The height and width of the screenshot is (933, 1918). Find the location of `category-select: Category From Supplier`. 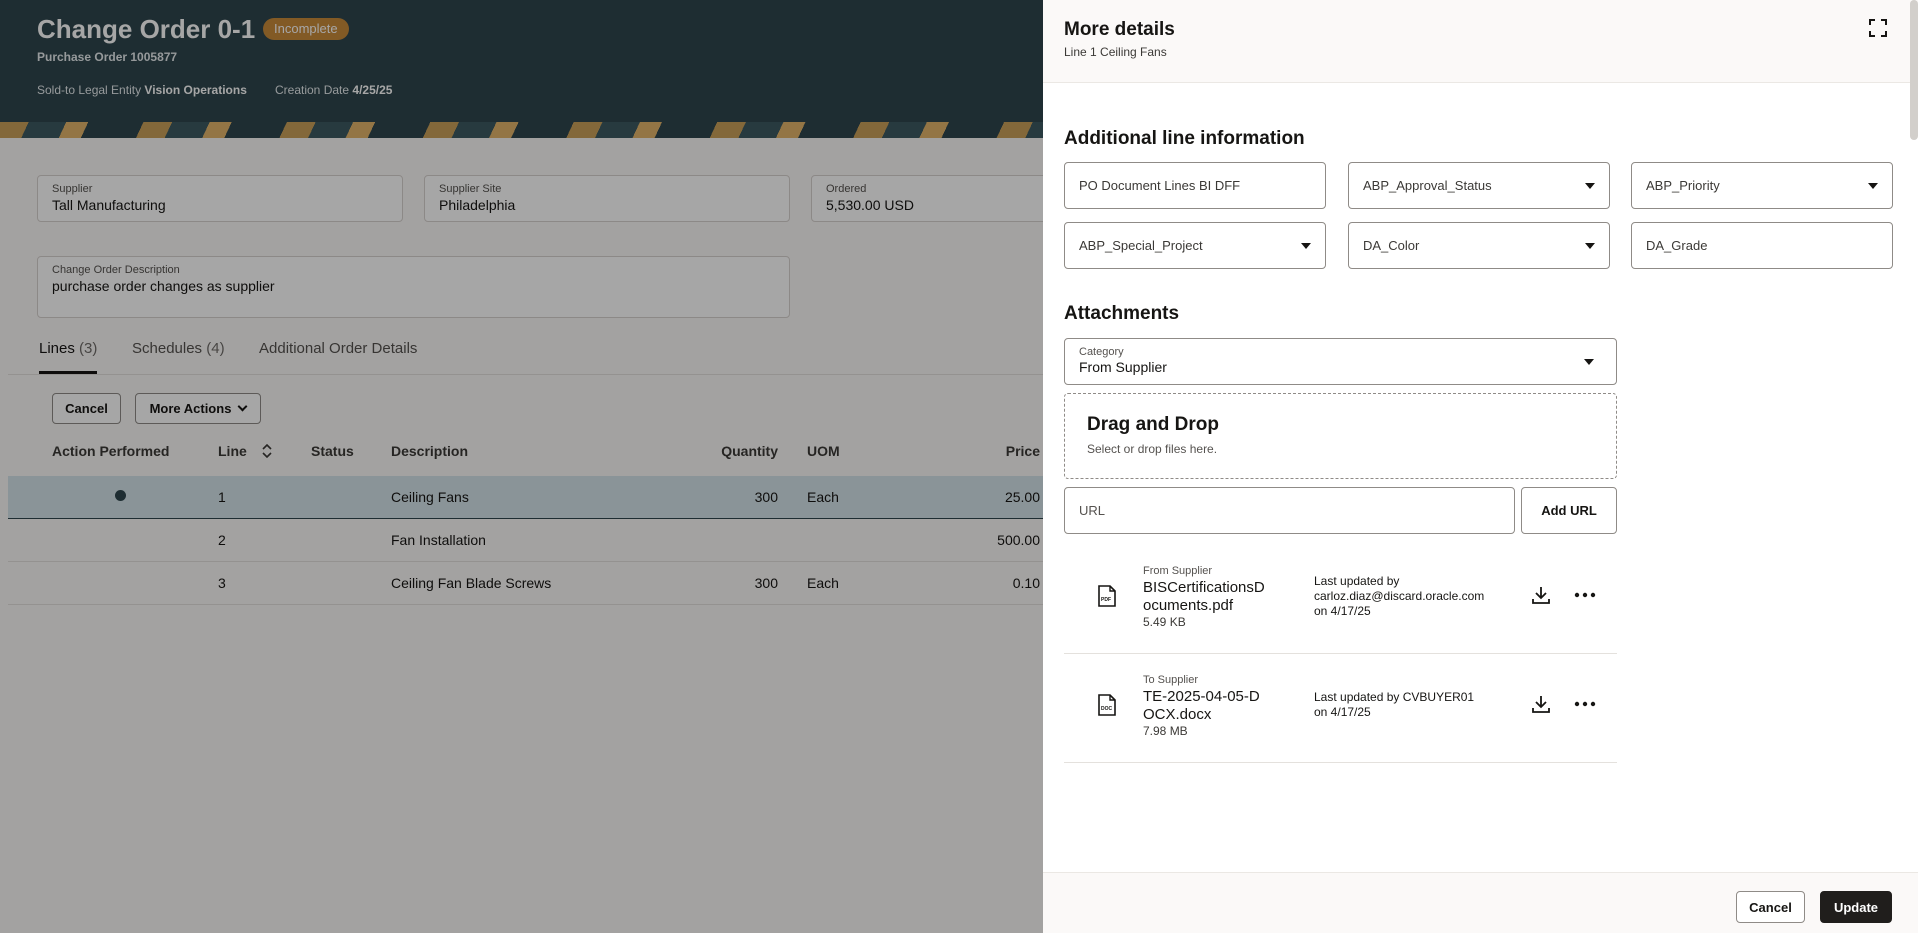

category-select: Category From Supplier is located at coordinates (1340, 361).